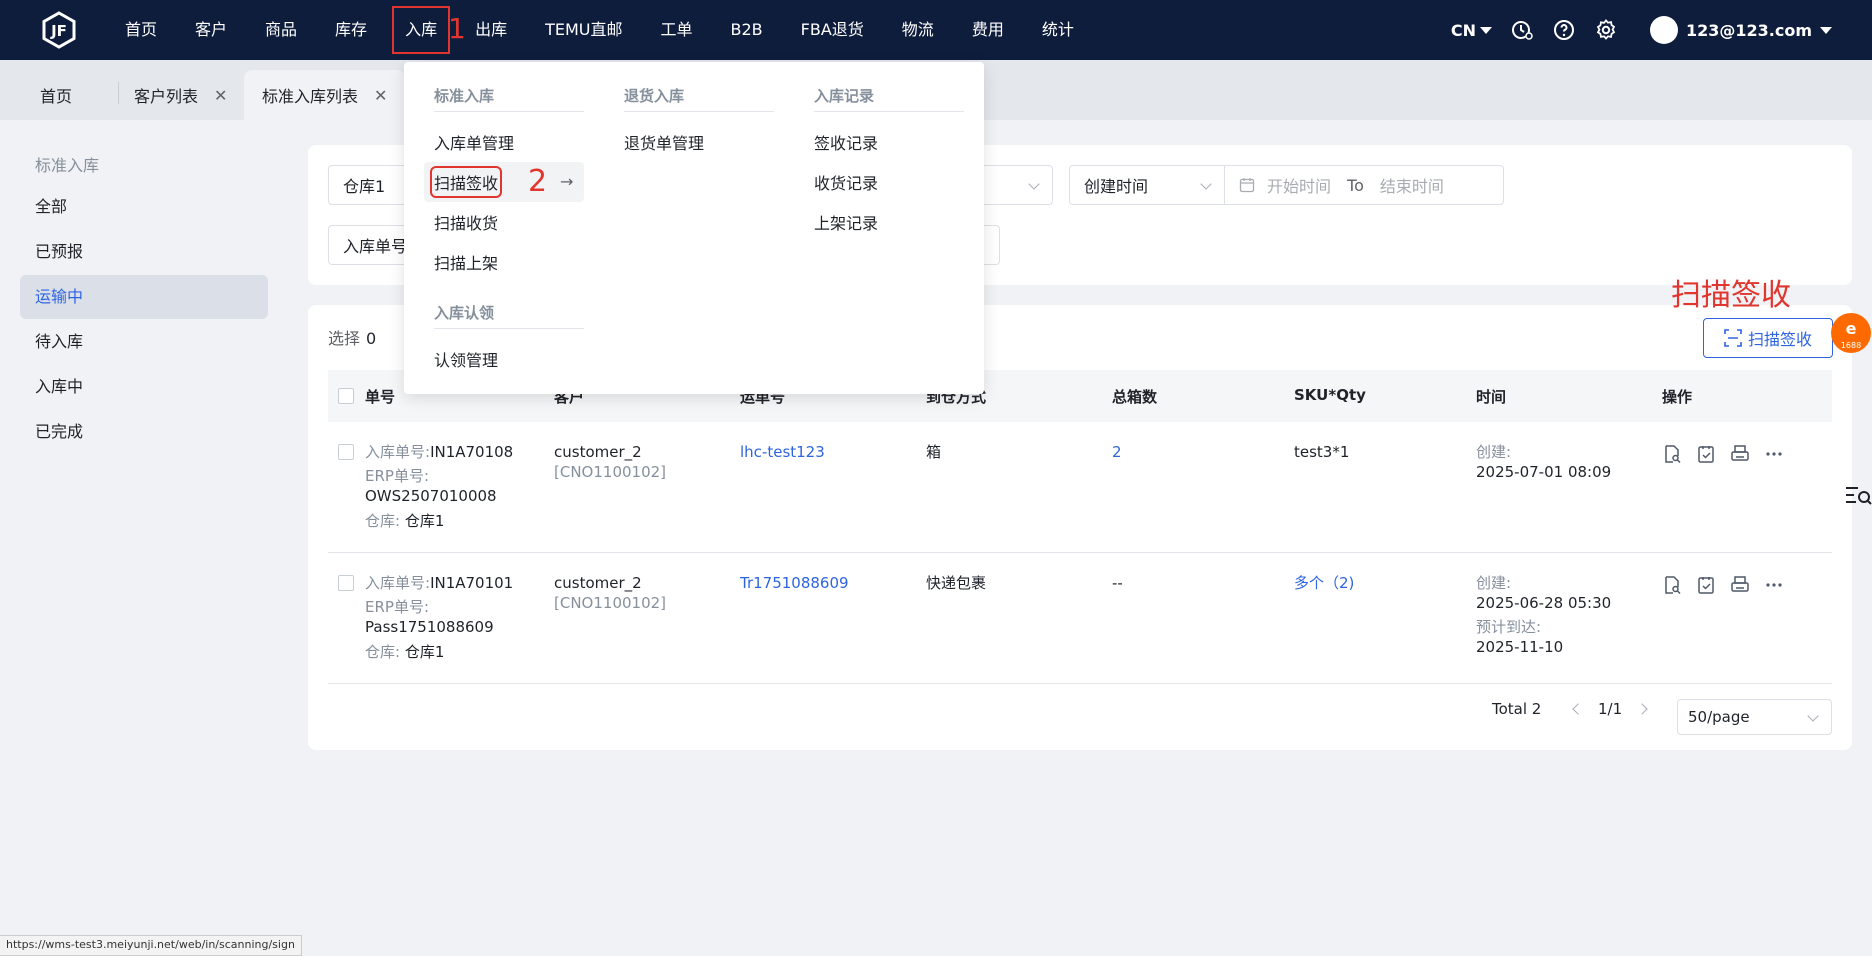 The image size is (1872, 956). I want to click on tab-standard-inbound-list: 标准入库列表 ✕, so click(325, 95).